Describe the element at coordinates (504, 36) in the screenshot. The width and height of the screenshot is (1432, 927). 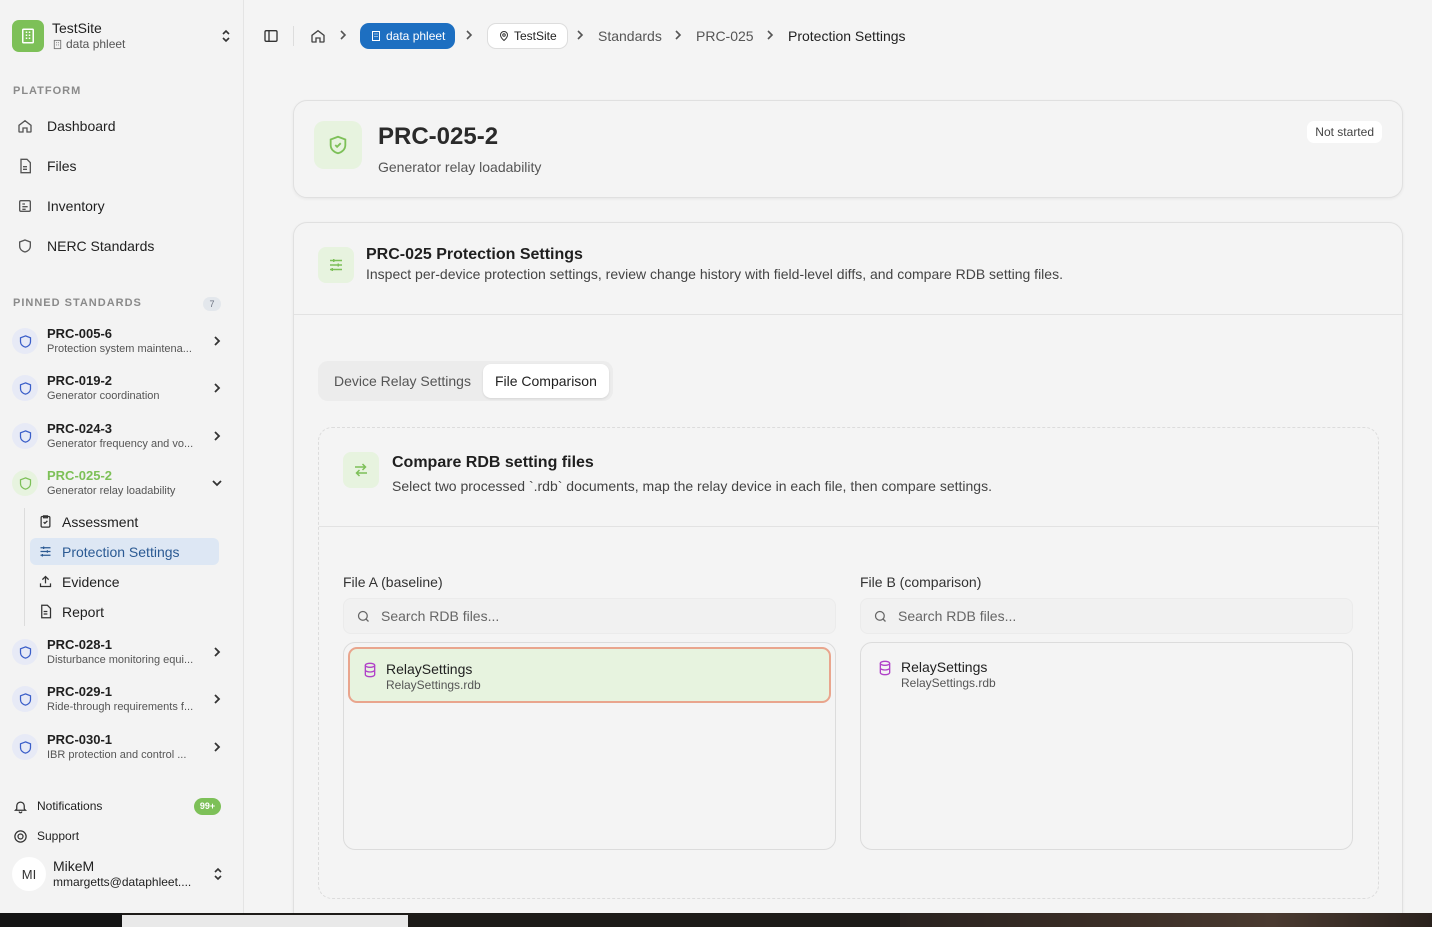
I see `map-pin-icon` at that location.